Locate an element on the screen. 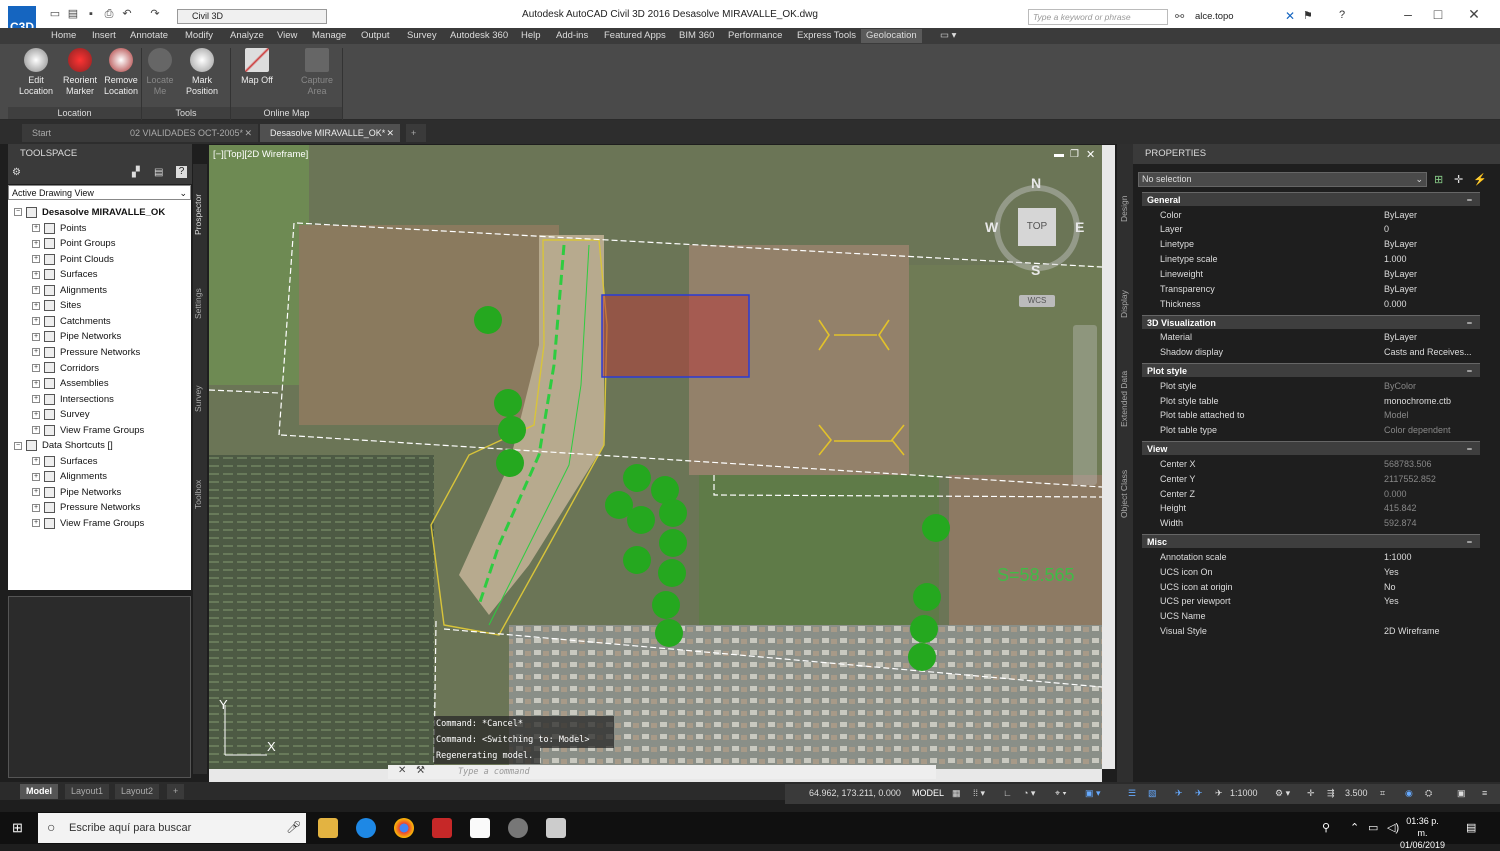 Image resolution: width=1500 pixels, height=851 pixels. tab-featured-apps: Featured Apps is located at coordinates (635, 35).